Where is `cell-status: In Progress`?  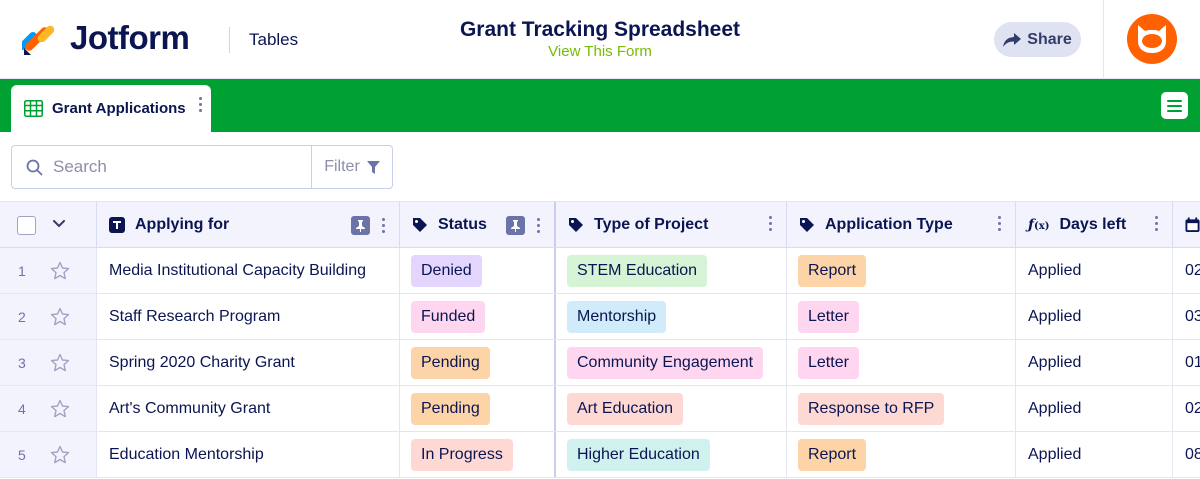 cell-status: In Progress is located at coordinates (478, 454).